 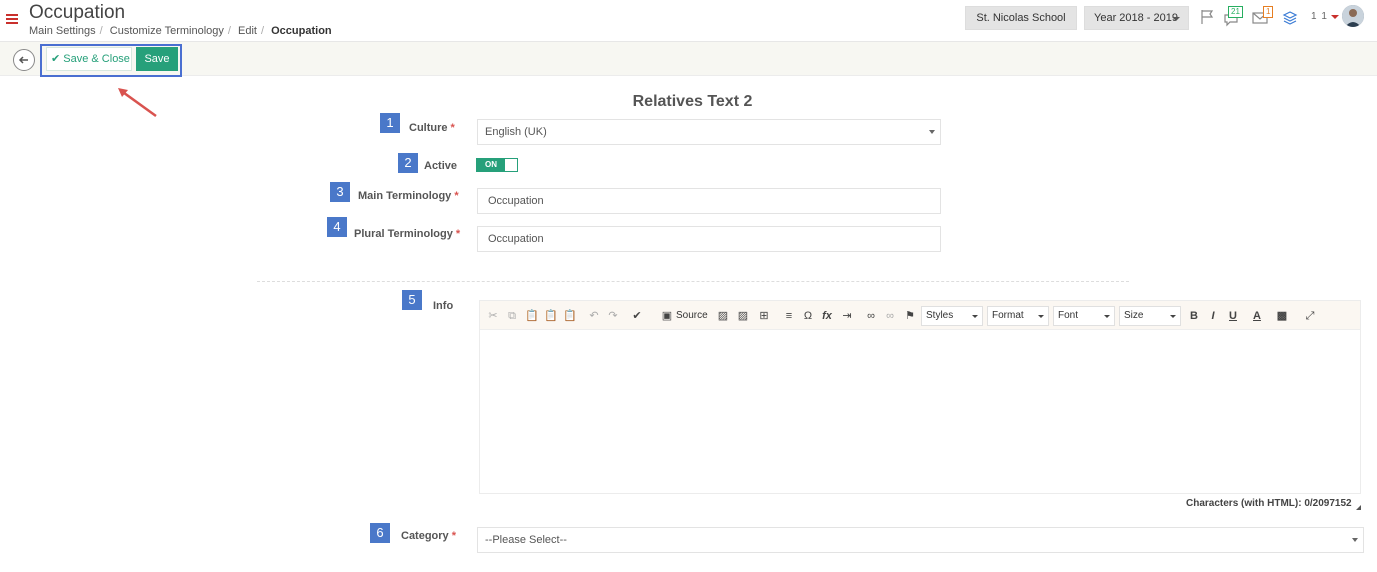 I want to click on italic-icon: I, so click(x=1213, y=316).